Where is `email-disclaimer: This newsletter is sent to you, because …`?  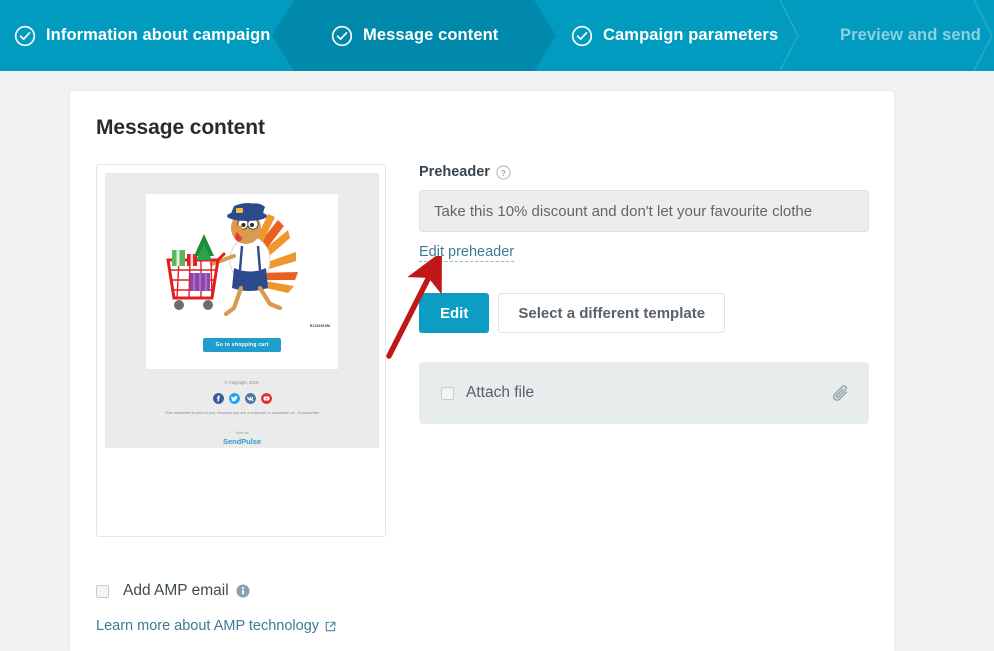
email-disclaimer: This newsletter is sent to you, because … is located at coordinates (242, 412).